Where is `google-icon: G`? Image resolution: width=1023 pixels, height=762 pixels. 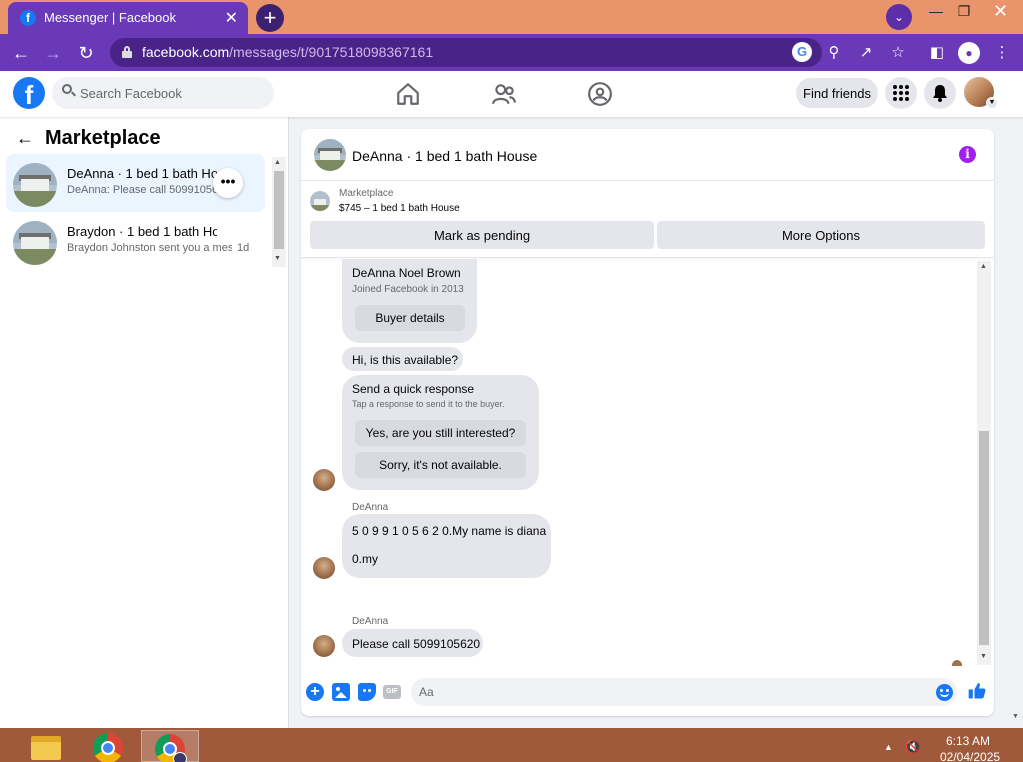
google-icon: G is located at coordinates (802, 52).